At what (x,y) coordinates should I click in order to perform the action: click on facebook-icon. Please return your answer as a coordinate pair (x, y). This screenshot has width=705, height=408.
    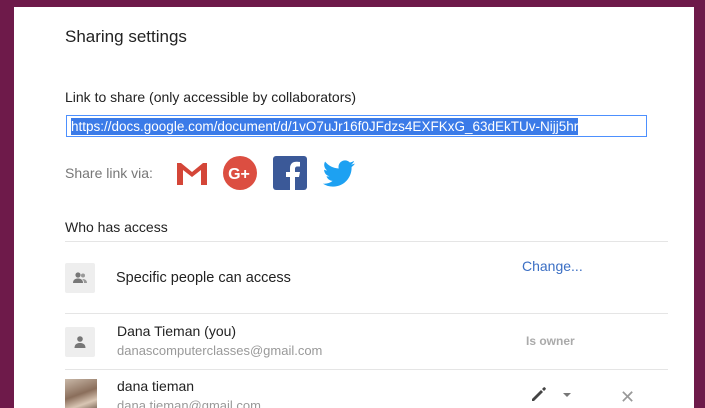
    Looking at the image, I should click on (290, 173).